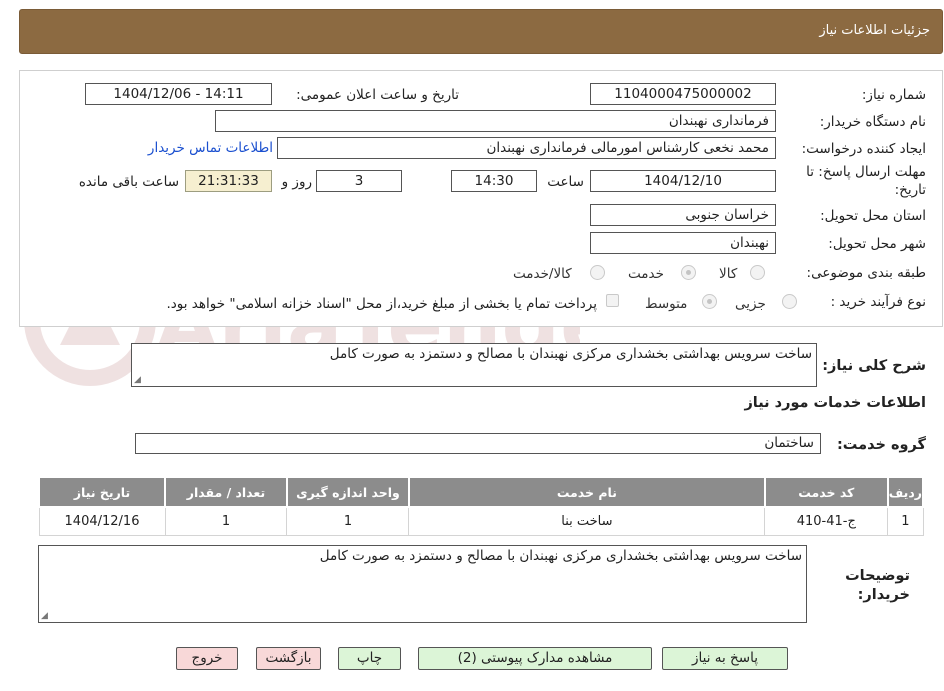 The height and width of the screenshot is (691, 944). What do you see at coordinates (102, 492) in the screenshot?
I see `col-date-header: تاریخ نیاز` at bounding box center [102, 492].